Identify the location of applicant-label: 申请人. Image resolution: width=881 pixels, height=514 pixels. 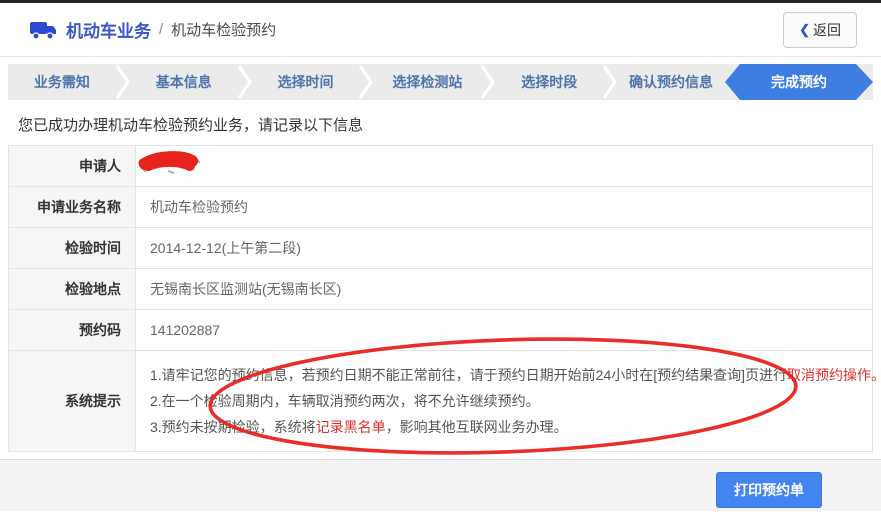
(72, 166).